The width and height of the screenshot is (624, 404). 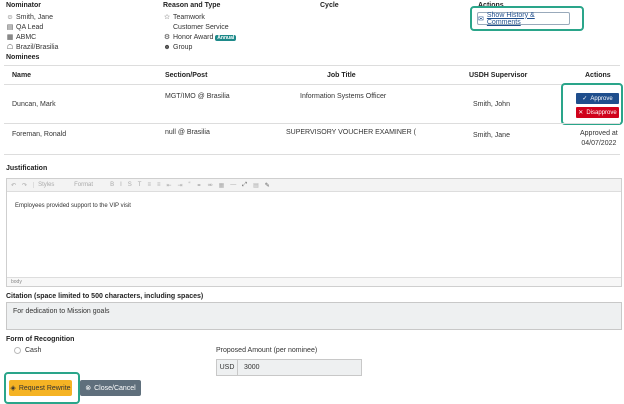 I want to click on bulleted-list-icon: ≡, so click(x=159, y=185).